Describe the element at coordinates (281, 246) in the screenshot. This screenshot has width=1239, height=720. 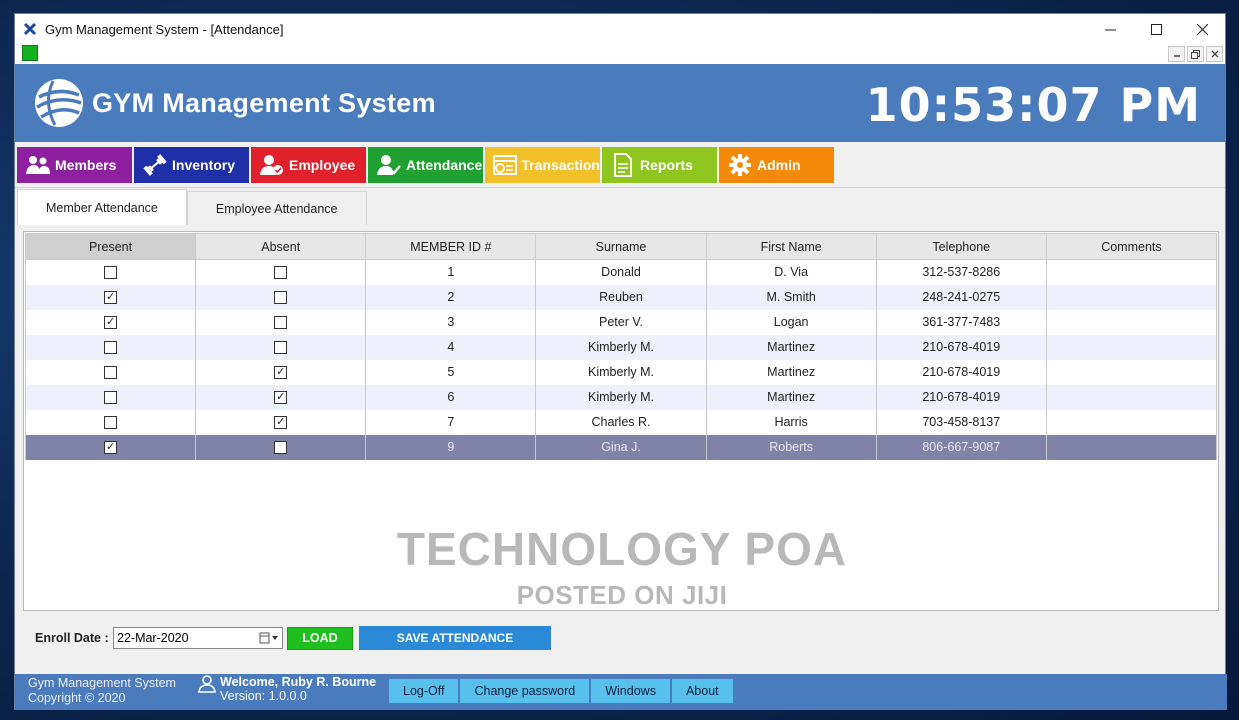
I see `column-header-absent: Absent` at that location.